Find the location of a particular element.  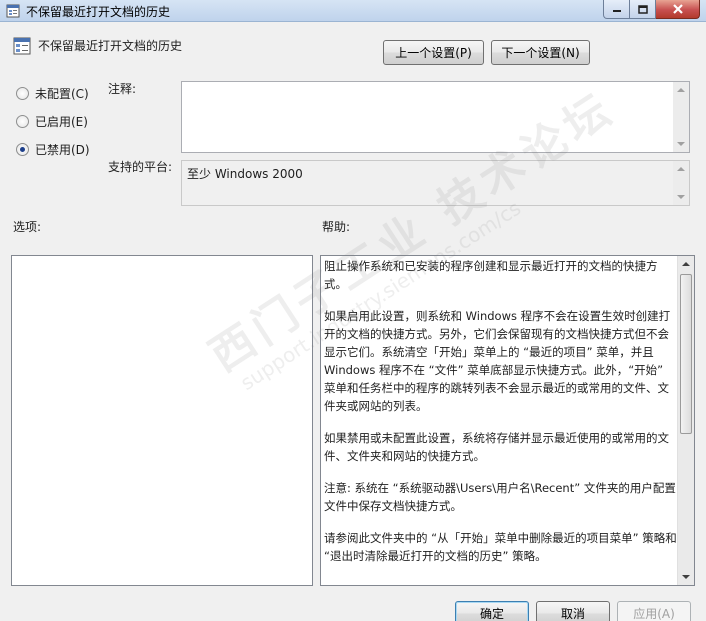

next-setting-button: 下一个设置(N) is located at coordinates (540, 52).